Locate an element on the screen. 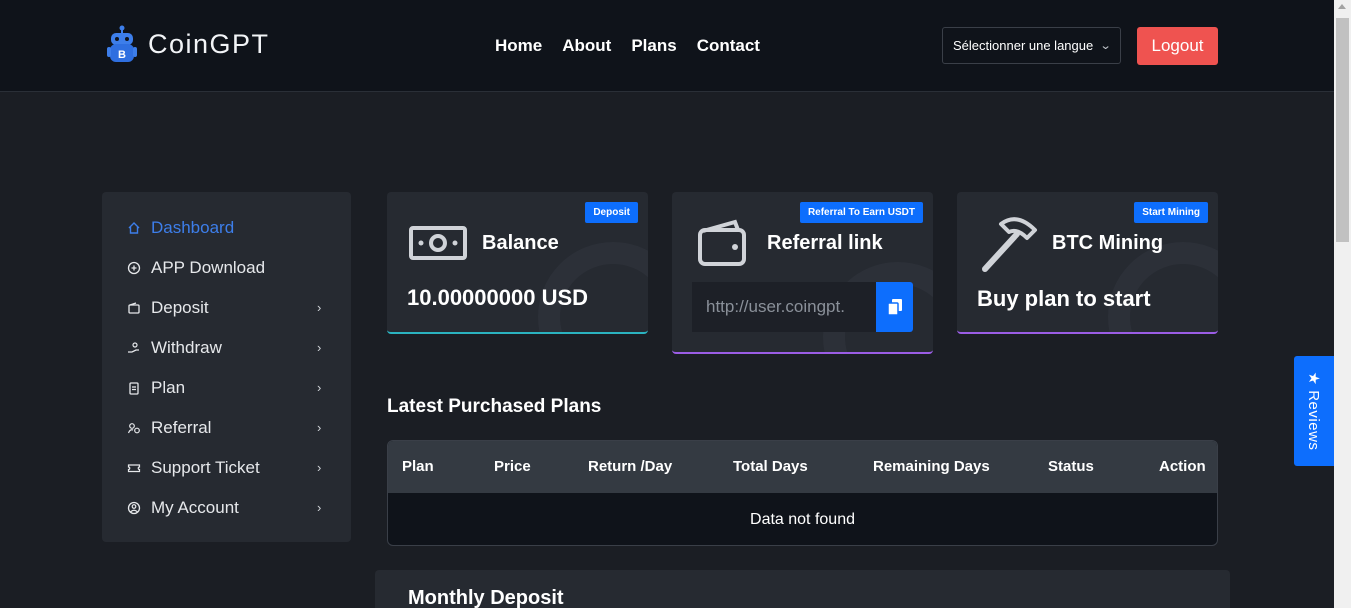  sidebar-item-label: Deposit is located at coordinates (180, 307).